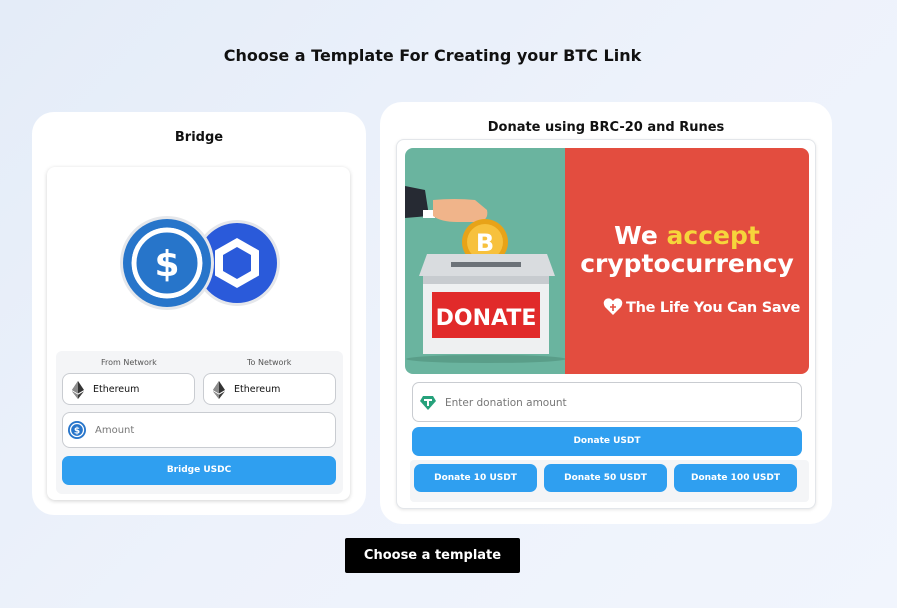 This screenshot has height=608, width=897. I want to click on to-network-value: Ethereum, so click(257, 389).